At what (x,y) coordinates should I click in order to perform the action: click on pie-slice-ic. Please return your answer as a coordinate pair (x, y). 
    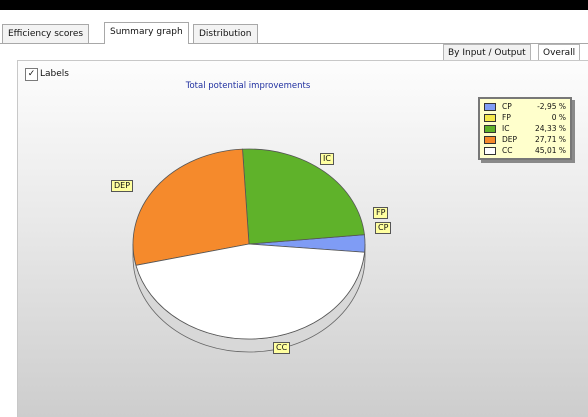
    Looking at the image, I should click on (303, 196).